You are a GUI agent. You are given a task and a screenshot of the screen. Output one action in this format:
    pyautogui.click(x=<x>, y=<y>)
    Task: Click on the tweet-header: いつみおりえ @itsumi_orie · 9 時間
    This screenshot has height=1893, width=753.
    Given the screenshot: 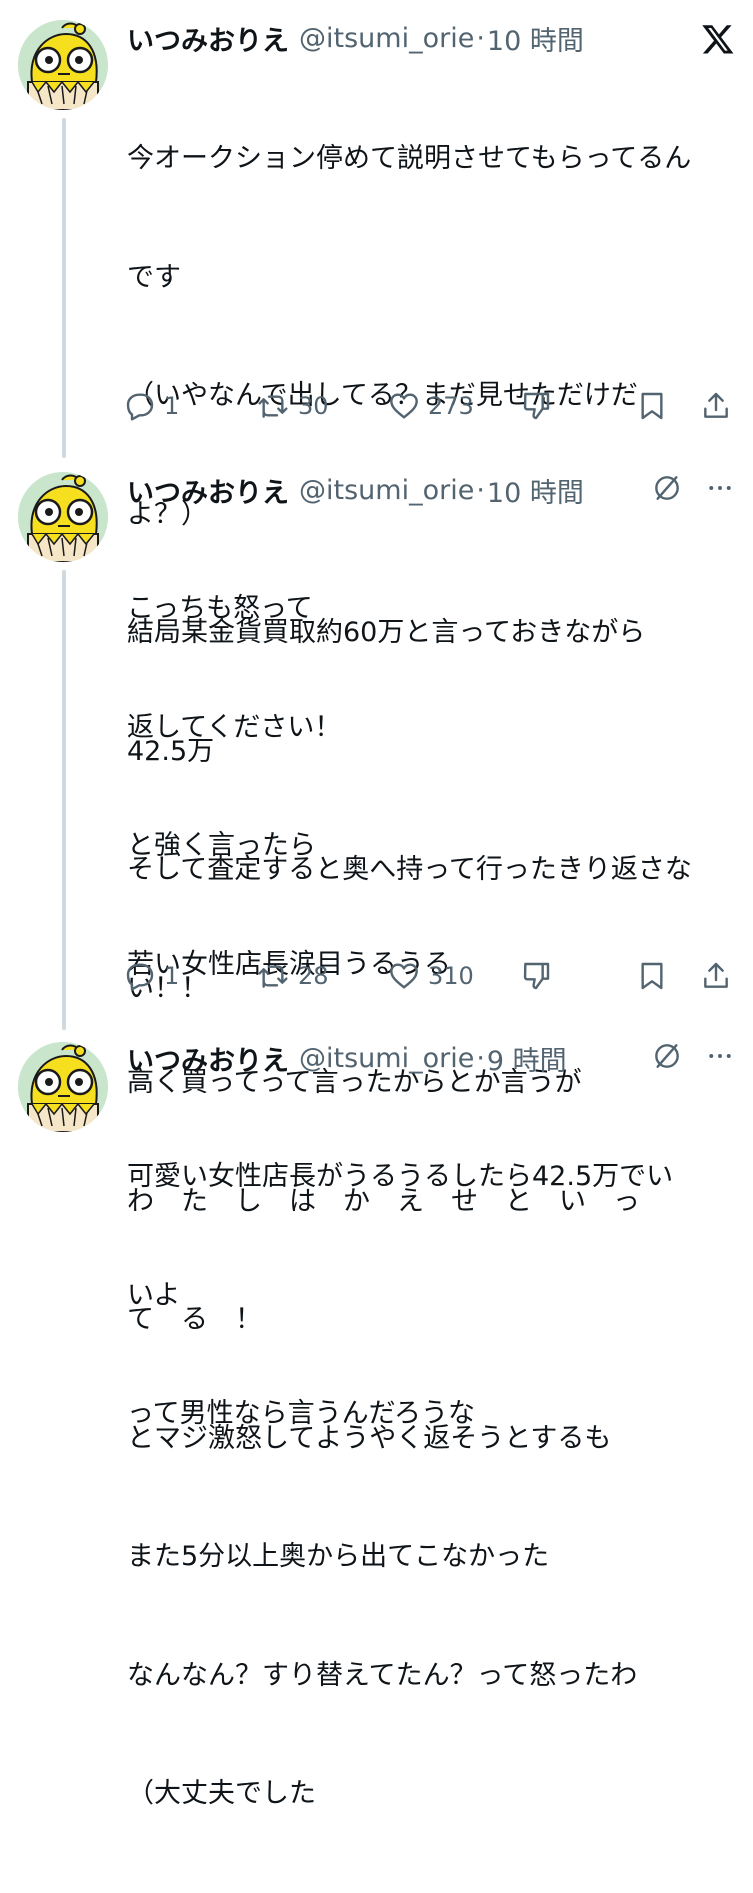 What is the action you would take?
    pyautogui.click(x=430, y=1058)
    